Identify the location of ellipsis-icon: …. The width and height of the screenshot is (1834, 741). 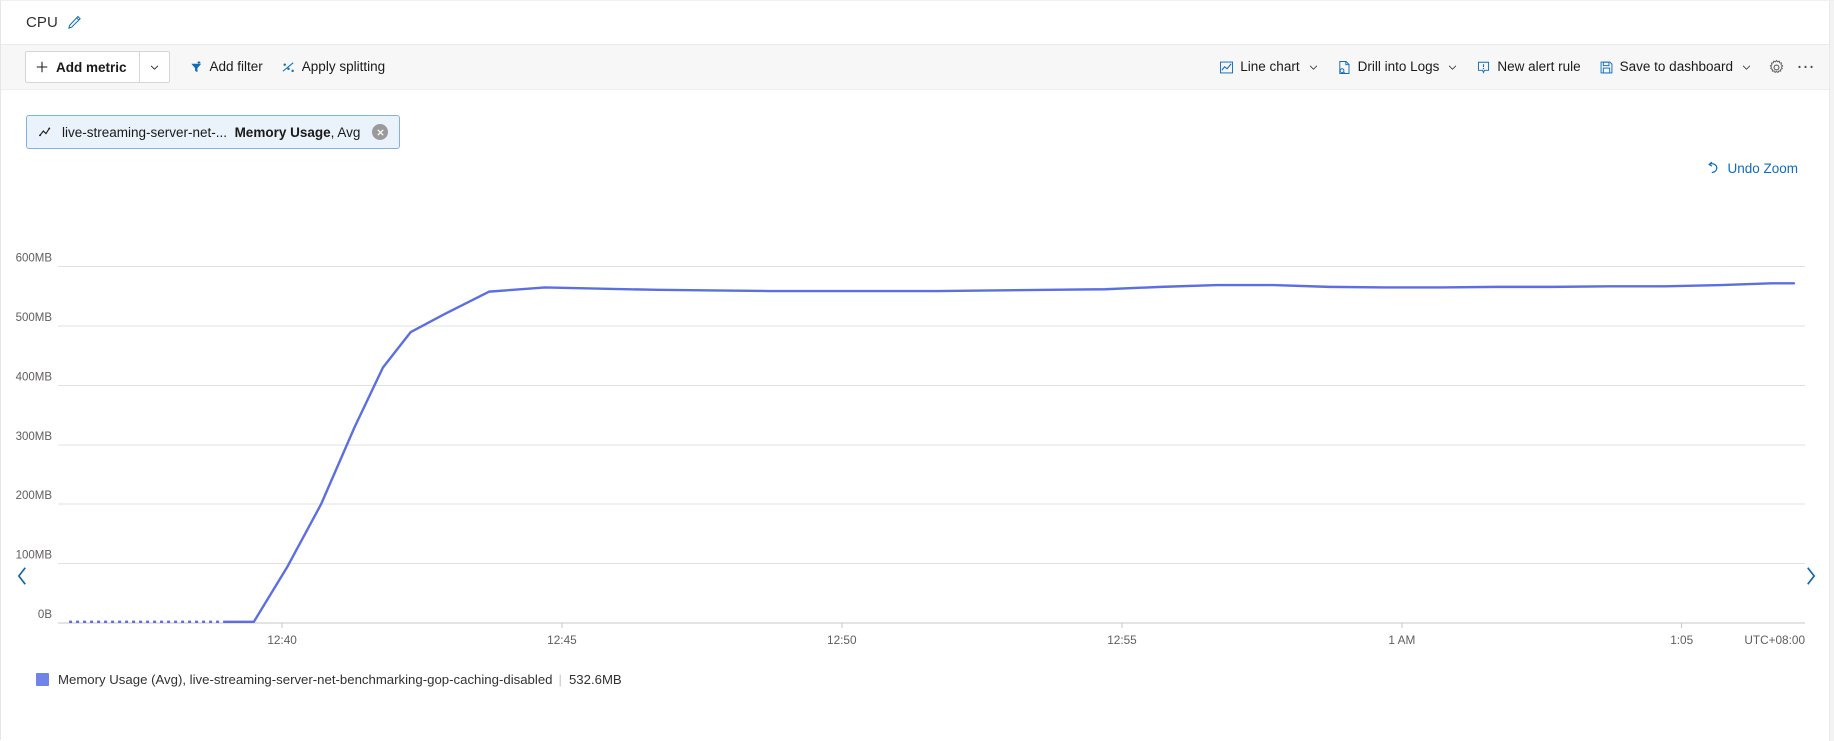
(1806, 67).